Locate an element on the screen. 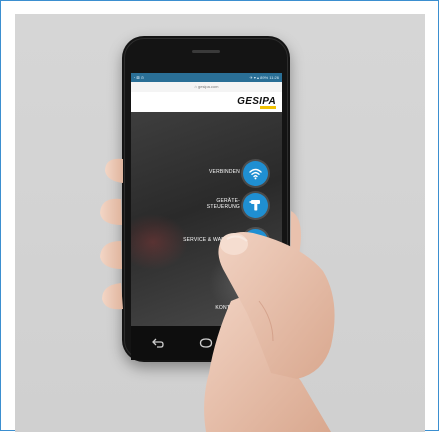  url-text: ⌂ gesipa.com is located at coordinates (206, 86).